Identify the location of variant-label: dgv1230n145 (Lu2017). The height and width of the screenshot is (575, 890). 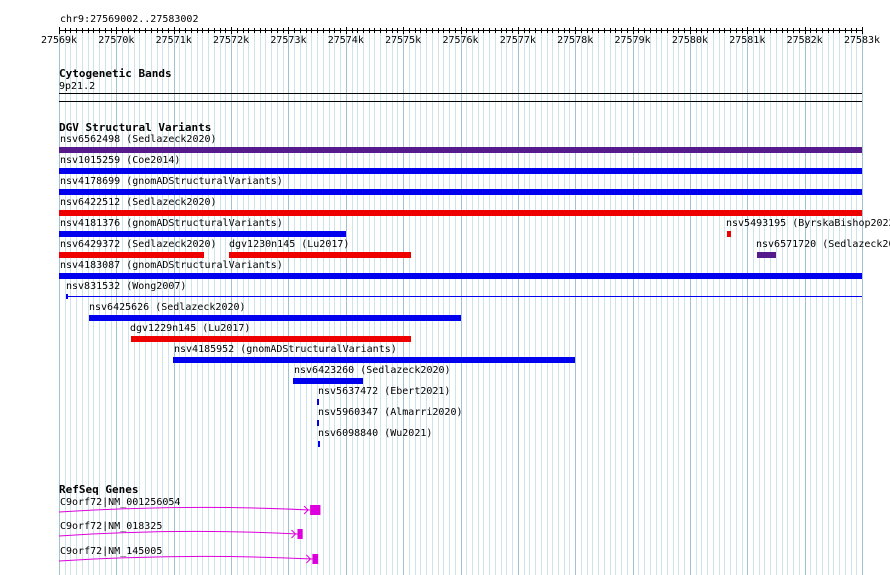
(289, 245).